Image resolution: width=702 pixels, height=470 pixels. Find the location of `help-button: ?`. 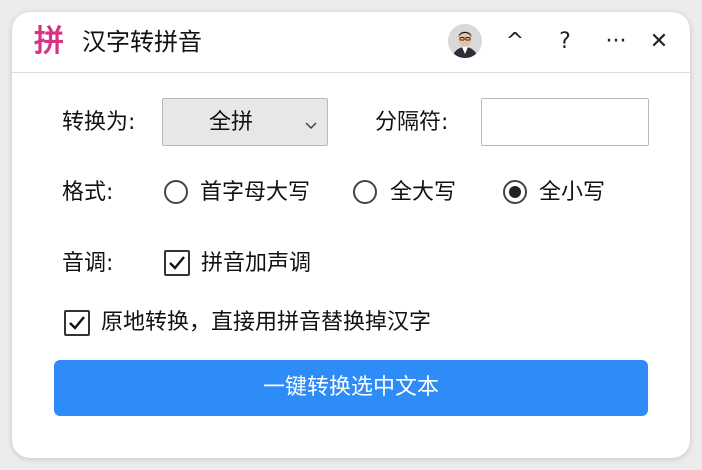

help-button: ? is located at coordinates (565, 42).